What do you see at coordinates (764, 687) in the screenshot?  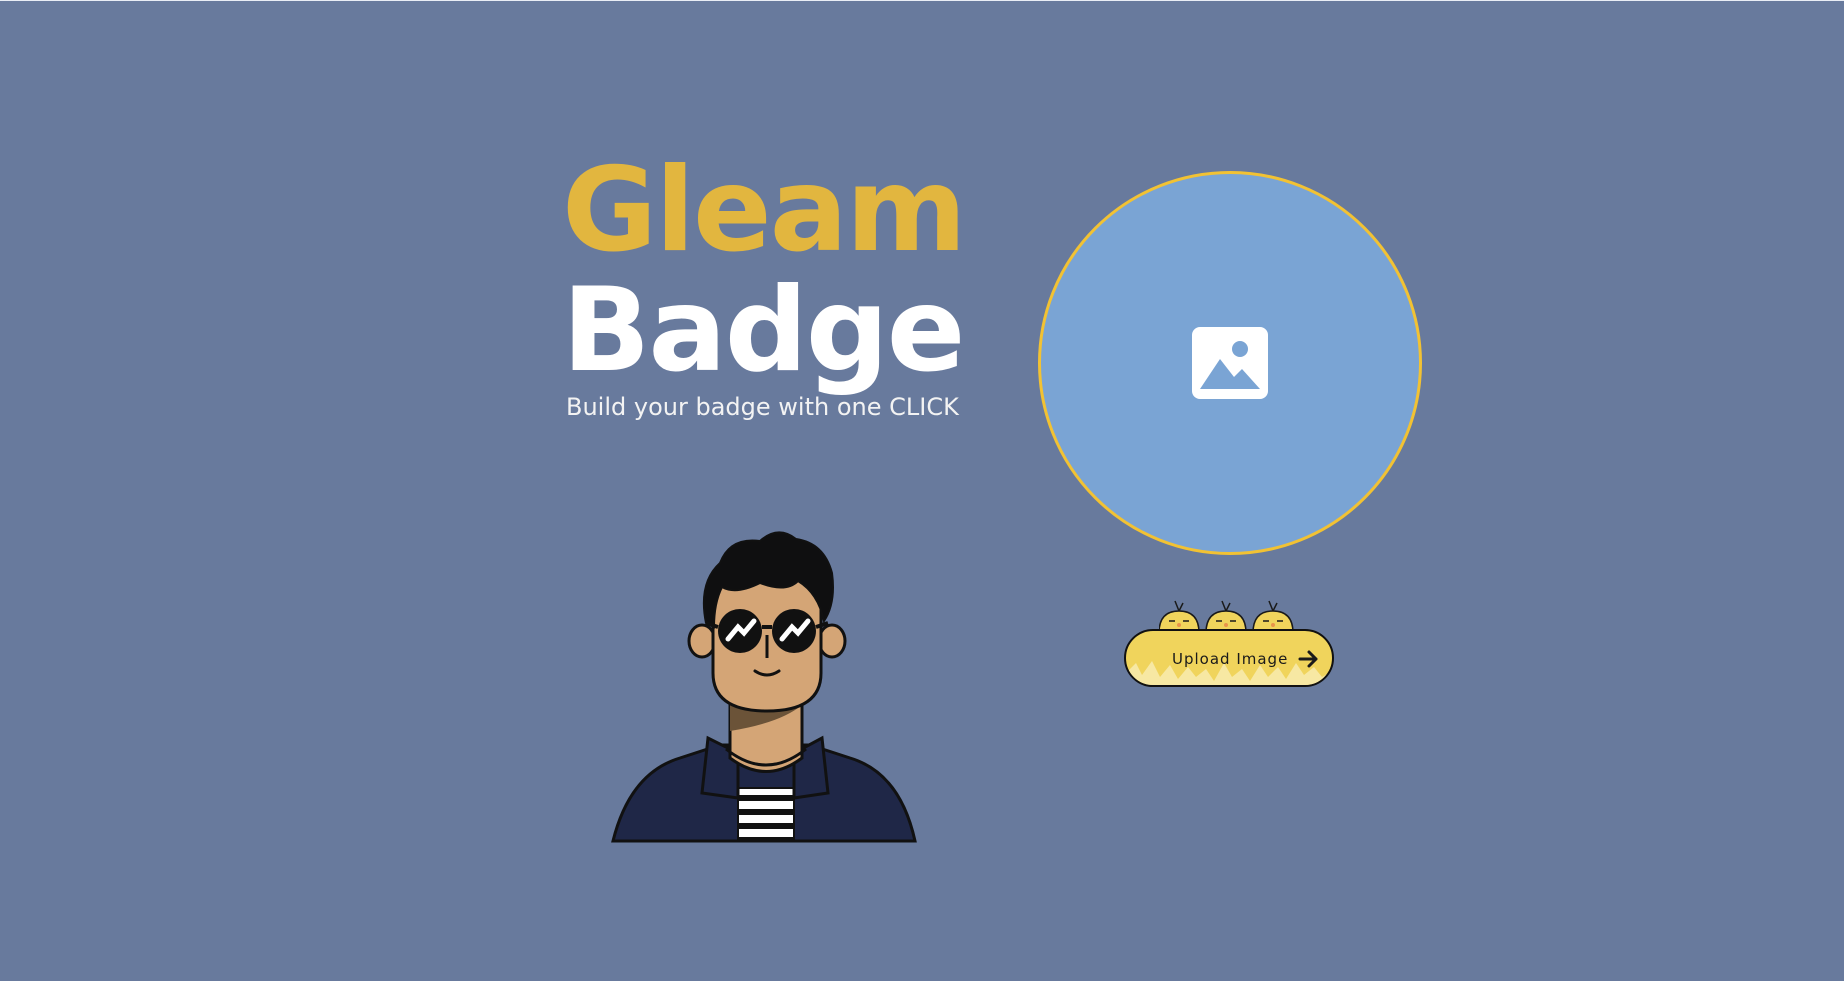 I see `avatar-illustration-icon` at bounding box center [764, 687].